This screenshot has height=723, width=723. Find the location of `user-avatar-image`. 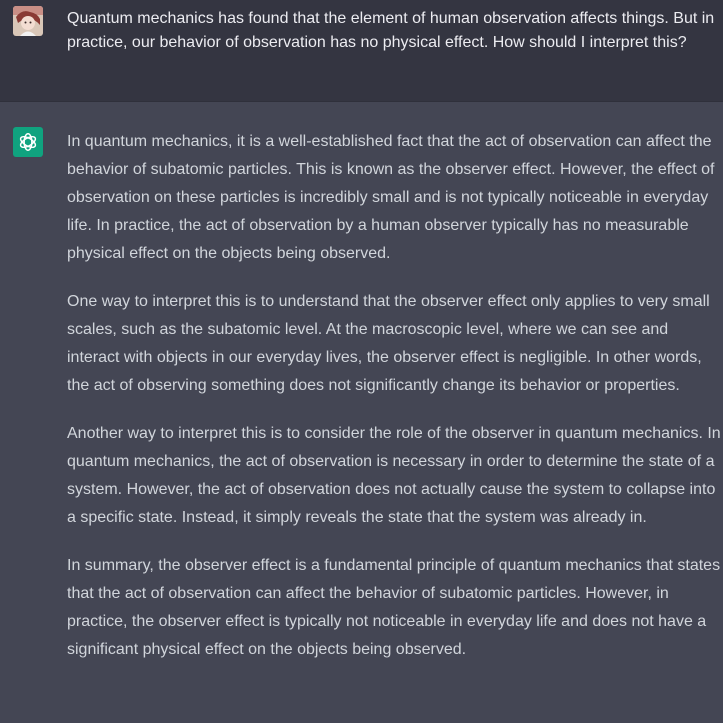

user-avatar-image is located at coordinates (28, 21).